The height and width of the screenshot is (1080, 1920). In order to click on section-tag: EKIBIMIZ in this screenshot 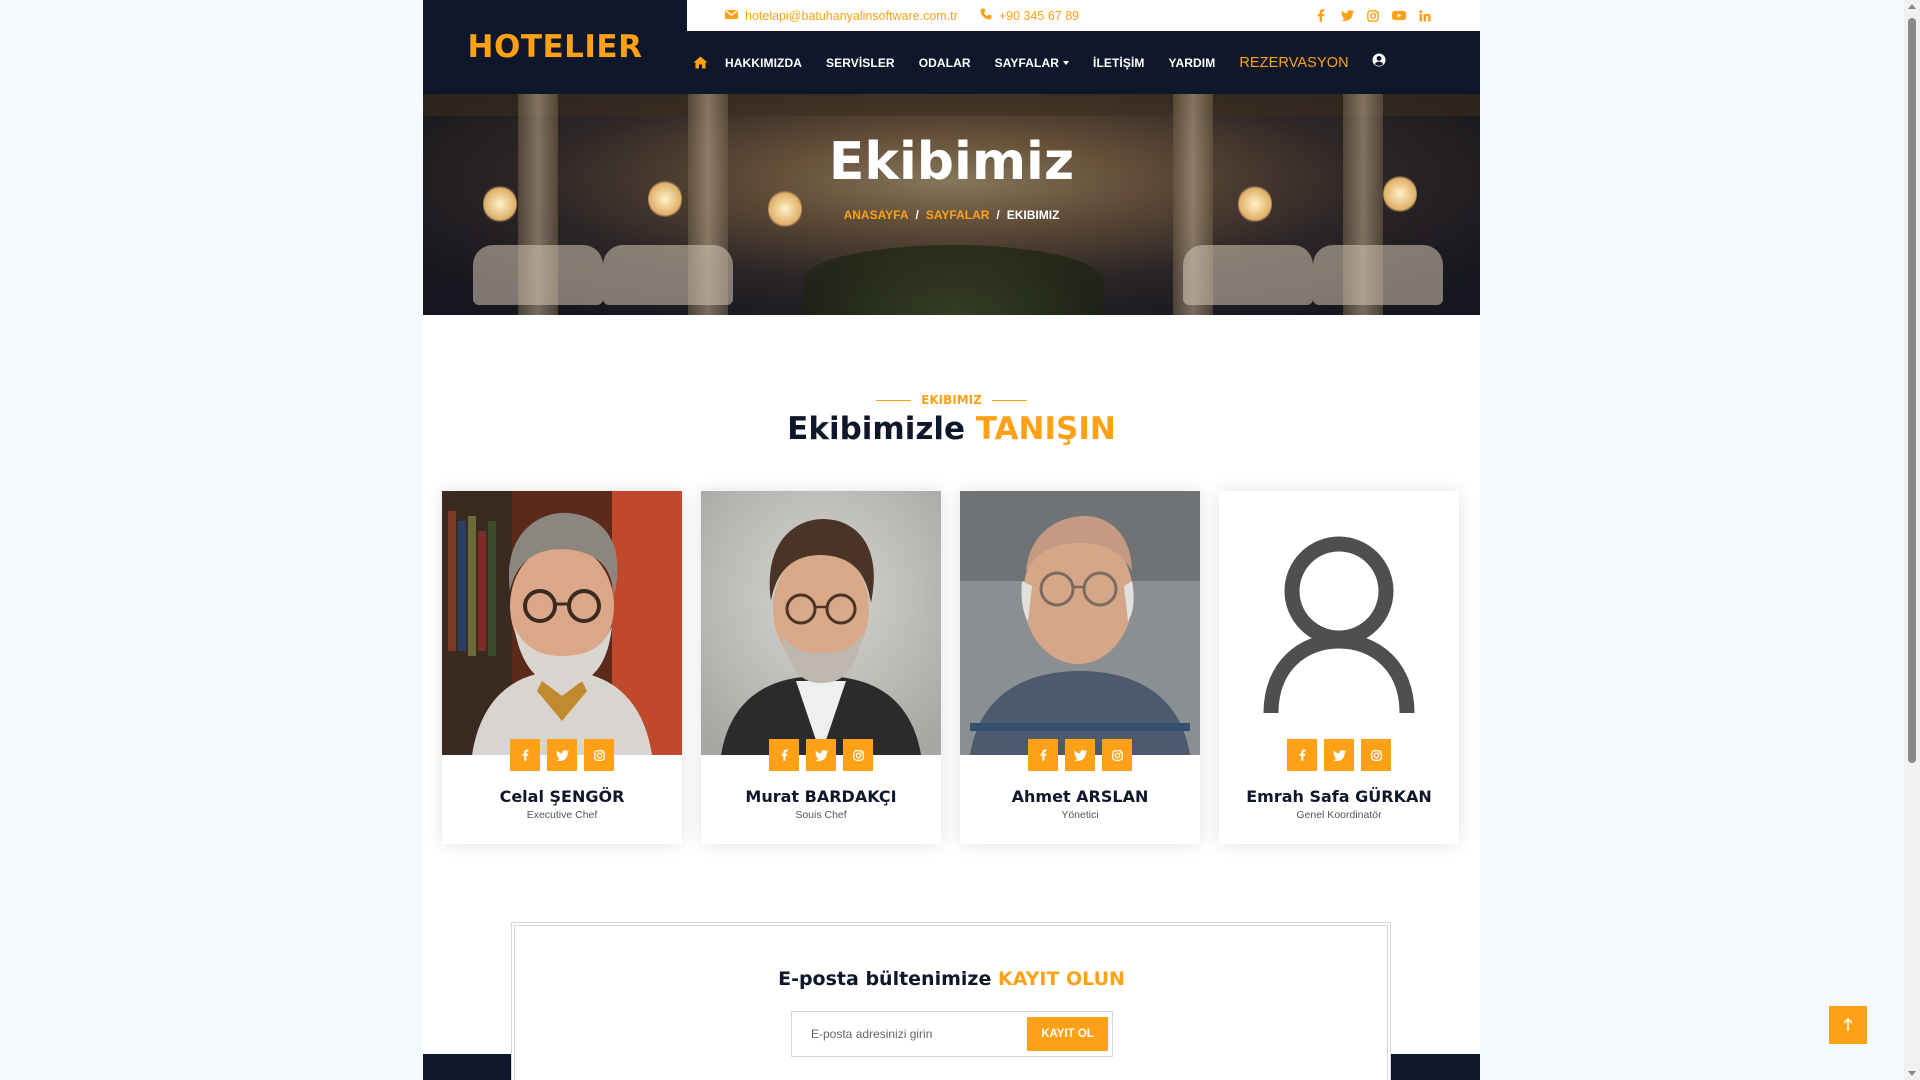, I will do `click(951, 400)`.